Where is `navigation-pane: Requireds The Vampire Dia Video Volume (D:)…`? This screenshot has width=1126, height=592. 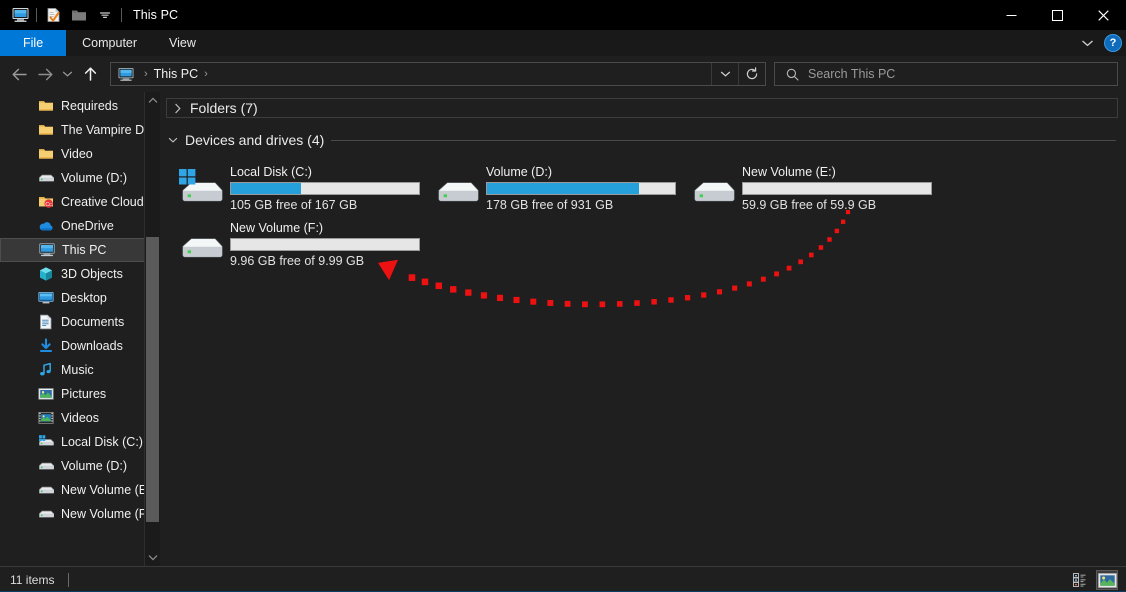 navigation-pane: Requireds The Vampire Dia Video Volume (D:)… is located at coordinates (80, 329).